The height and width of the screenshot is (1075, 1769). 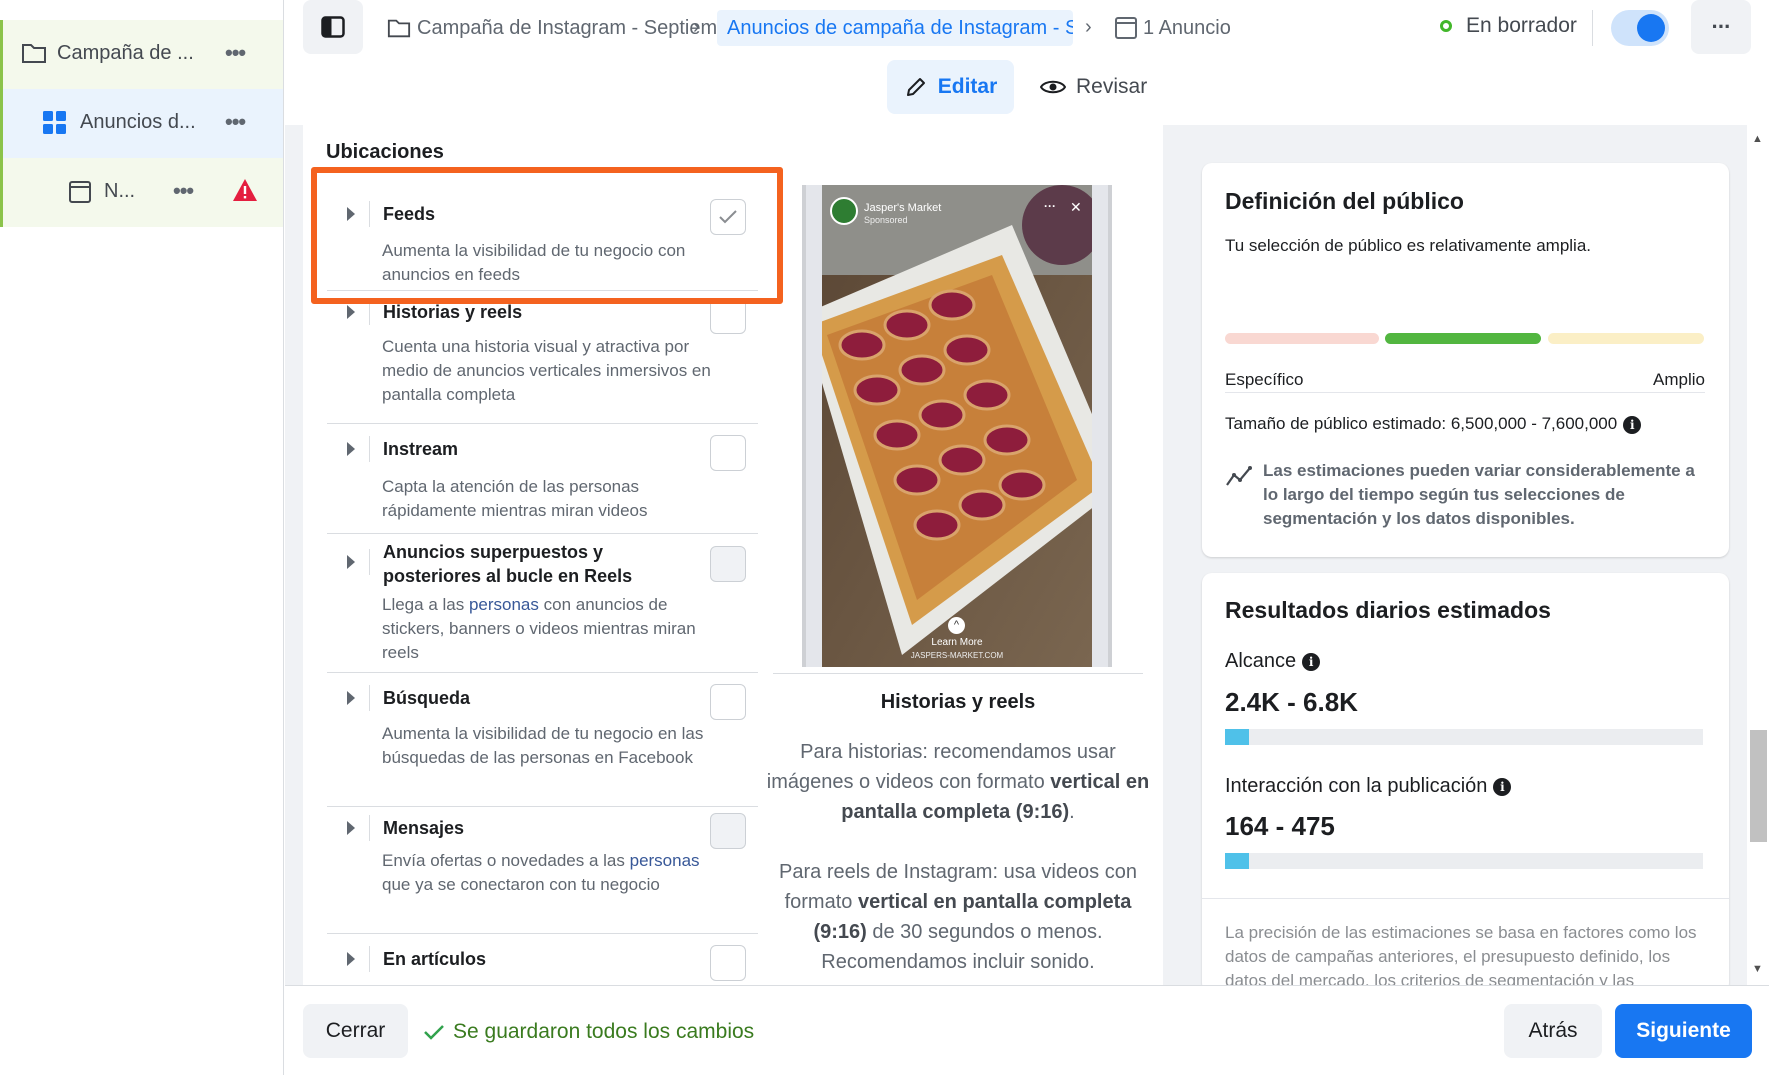 I want to click on warning-icon, so click(x=245, y=190).